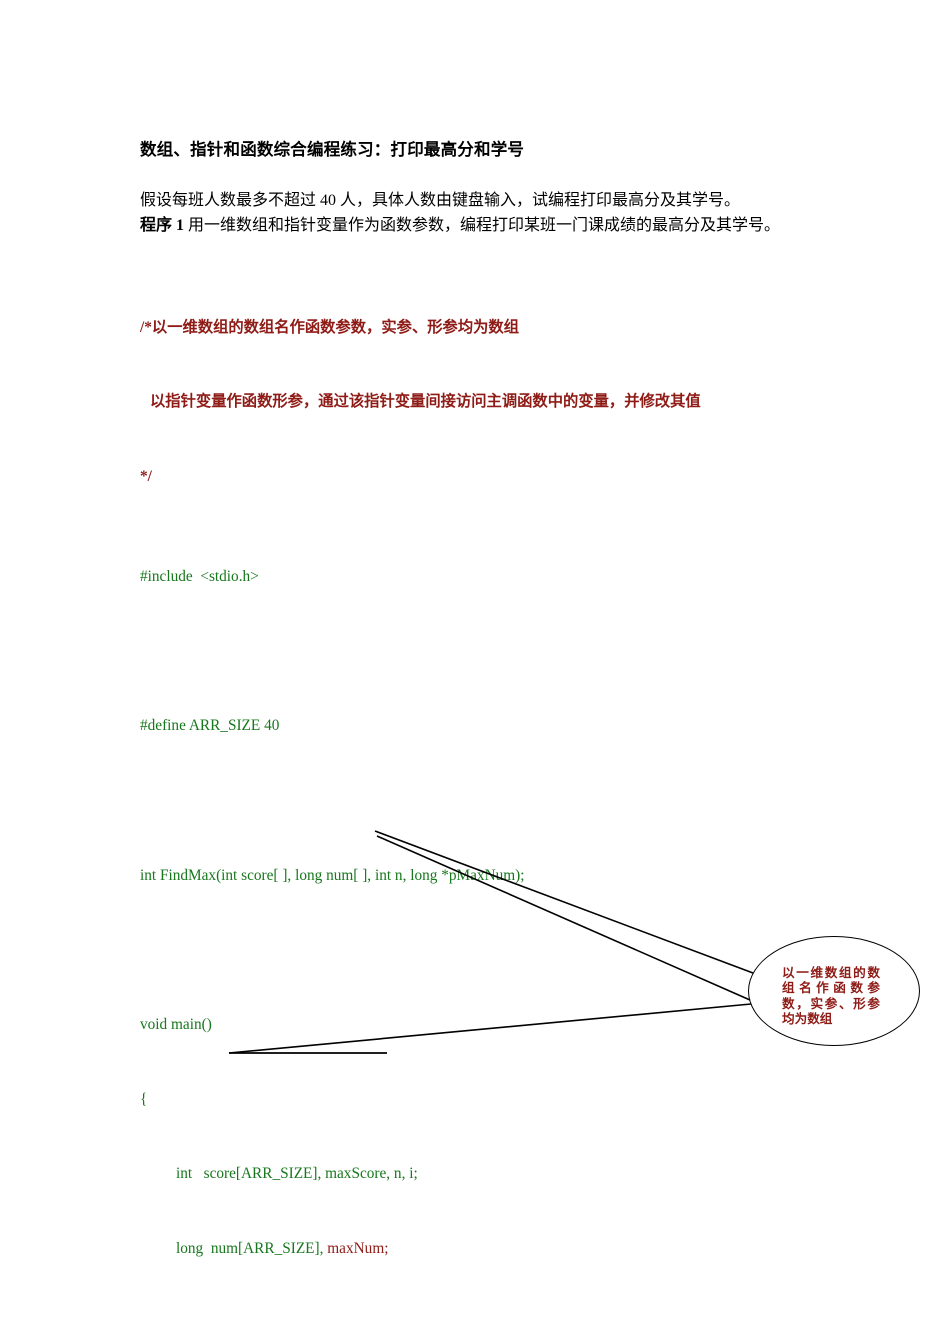 The width and height of the screenshot is (950, 1344). Describe the element at coordinates (297, 1174) in the screenshot. I see `code-decl-int: int score[ARR_SIZE], maxScore, n, i;` at that location.